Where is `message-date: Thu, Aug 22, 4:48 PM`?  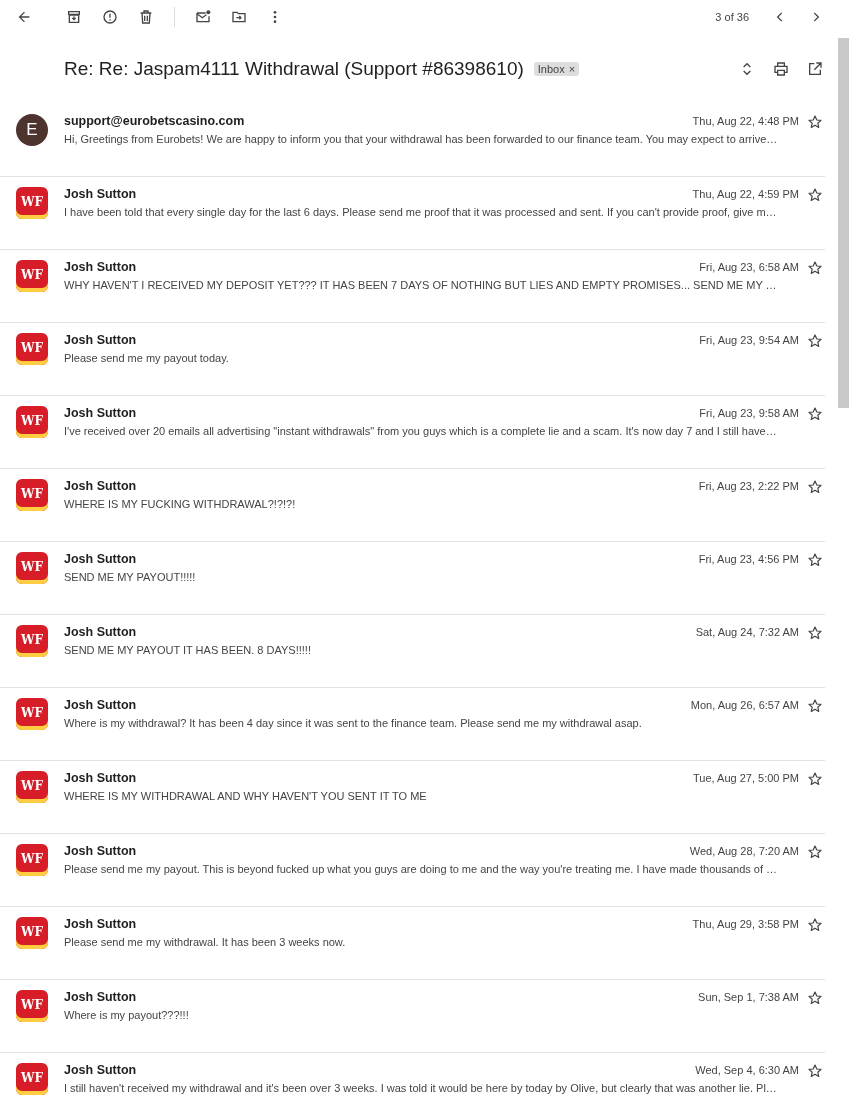
message-date: Thu, Aug 22, 4:48 PM is located at coordinates (745, 121).